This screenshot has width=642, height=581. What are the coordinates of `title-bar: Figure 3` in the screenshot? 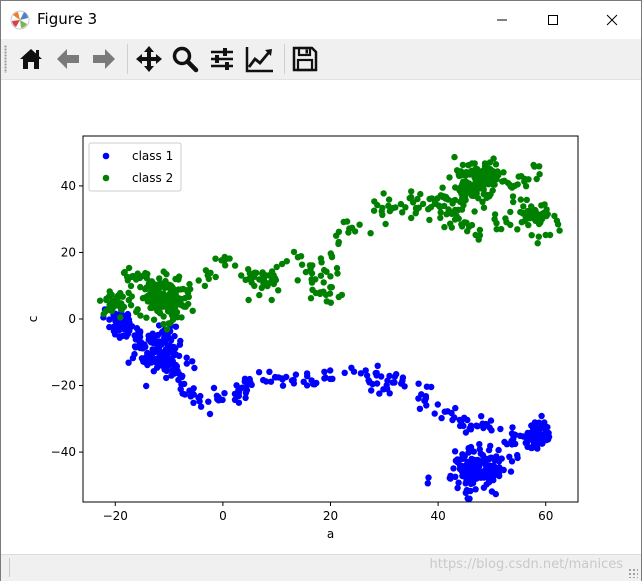 It's located at (321, 20).